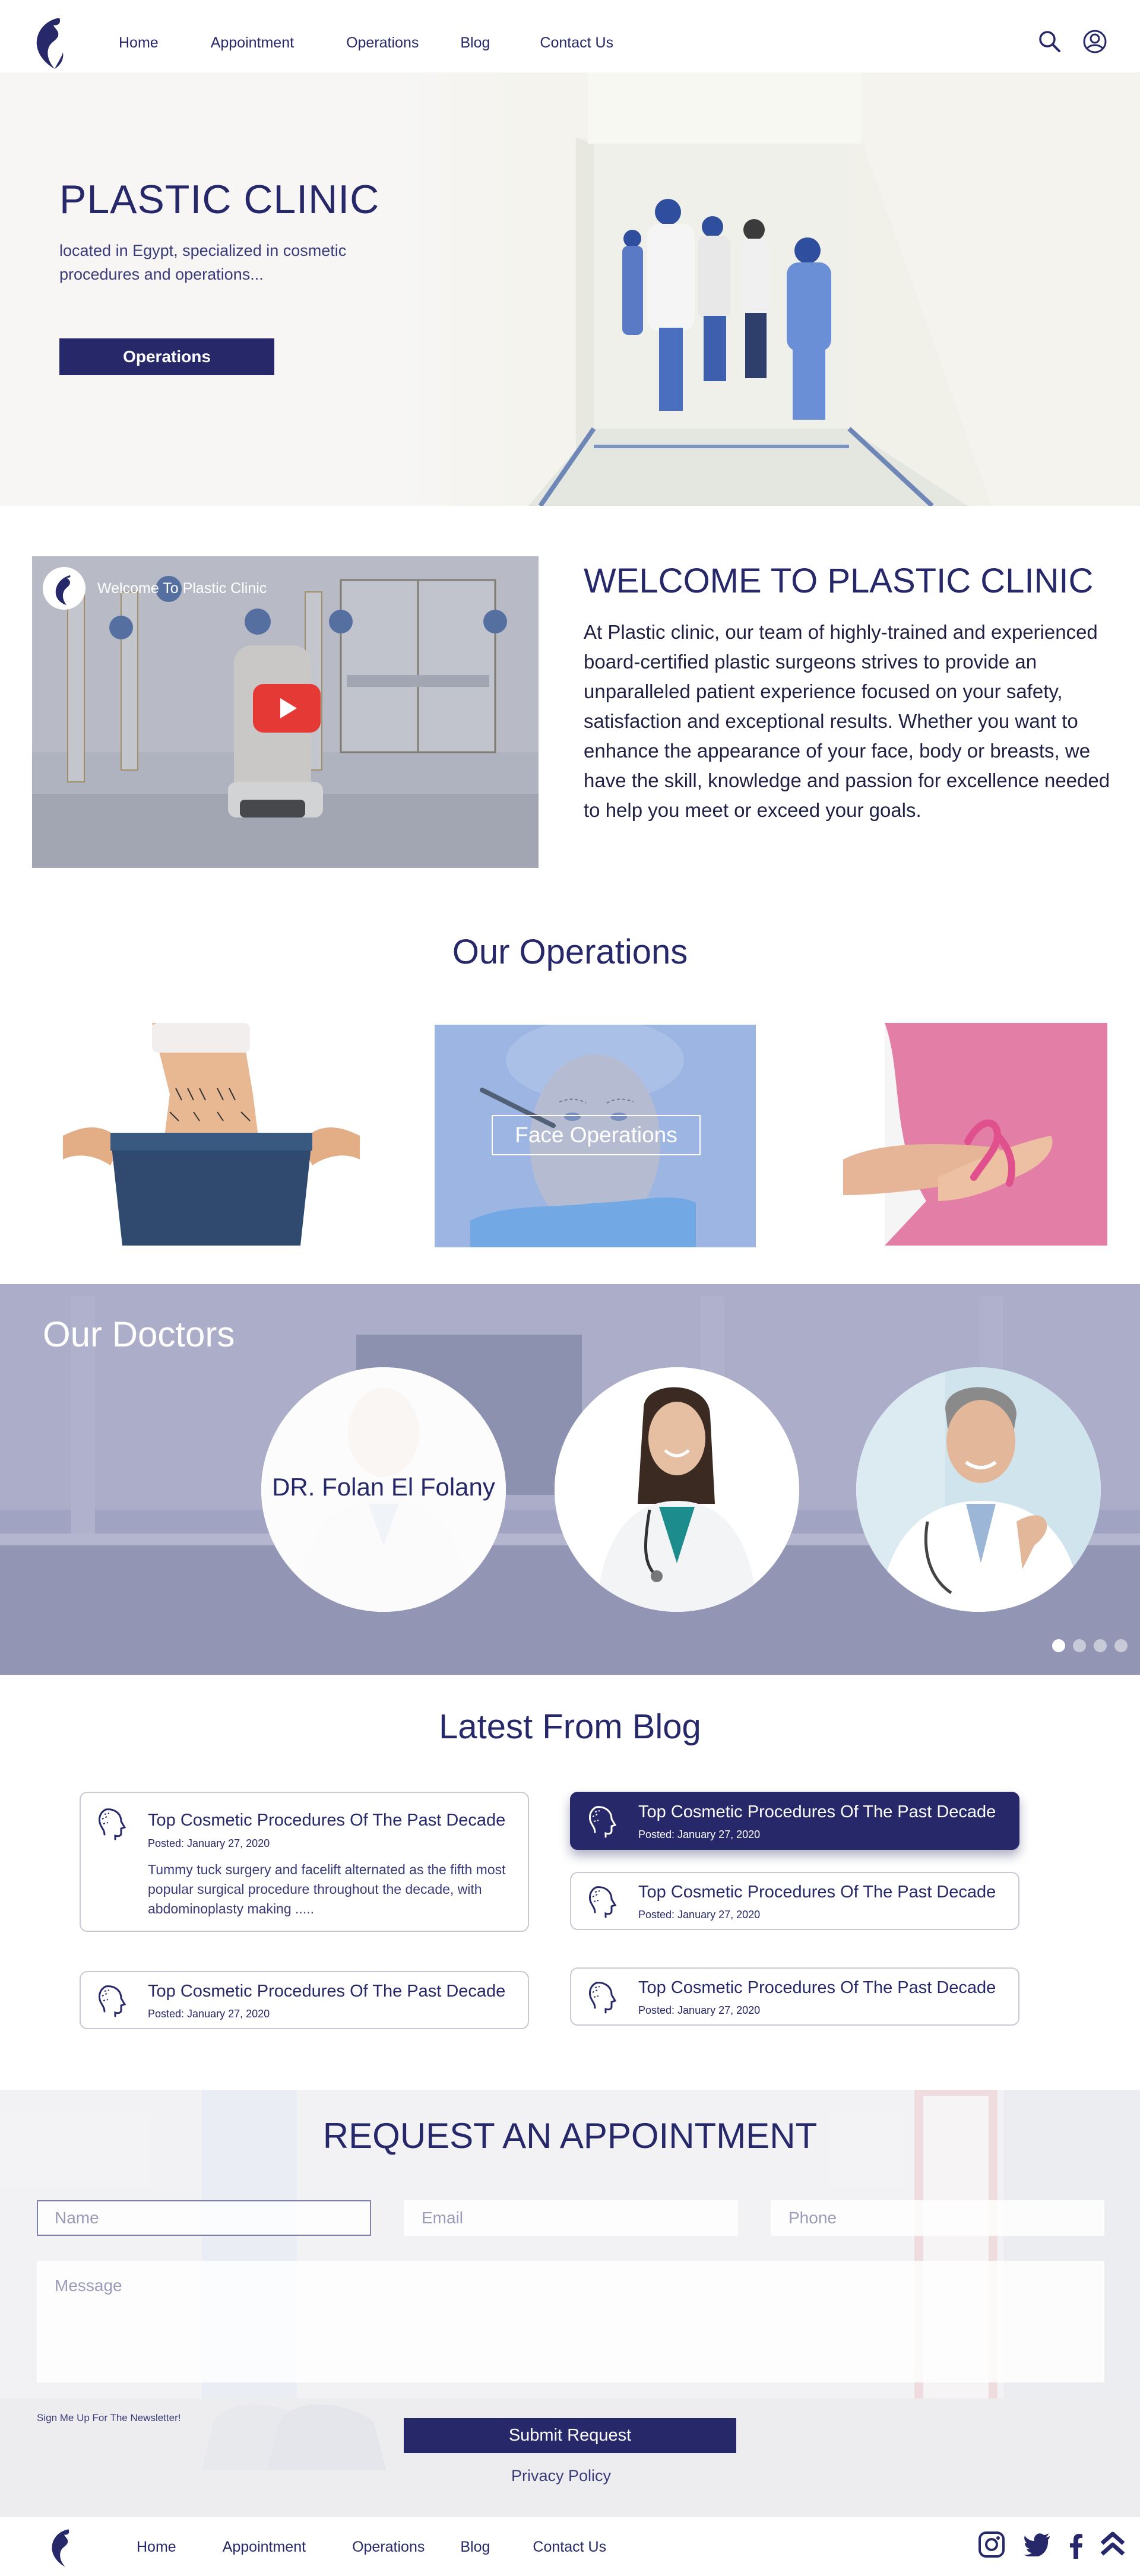 This screenshot has width=1140, height=2576. I want to click on nav-appointment: Appointment, so click(252, 43).